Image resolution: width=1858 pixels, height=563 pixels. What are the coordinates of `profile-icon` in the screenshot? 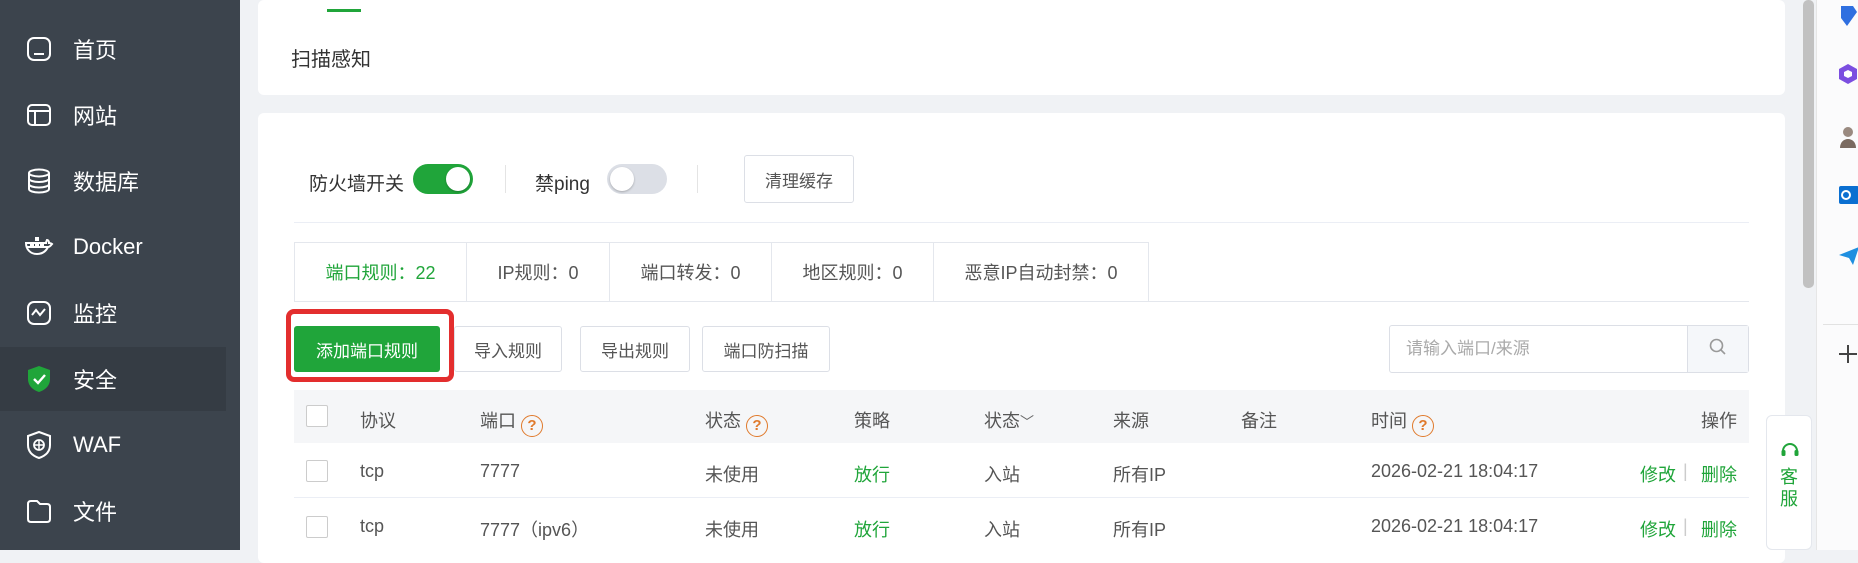 It's located at (1847, 139).